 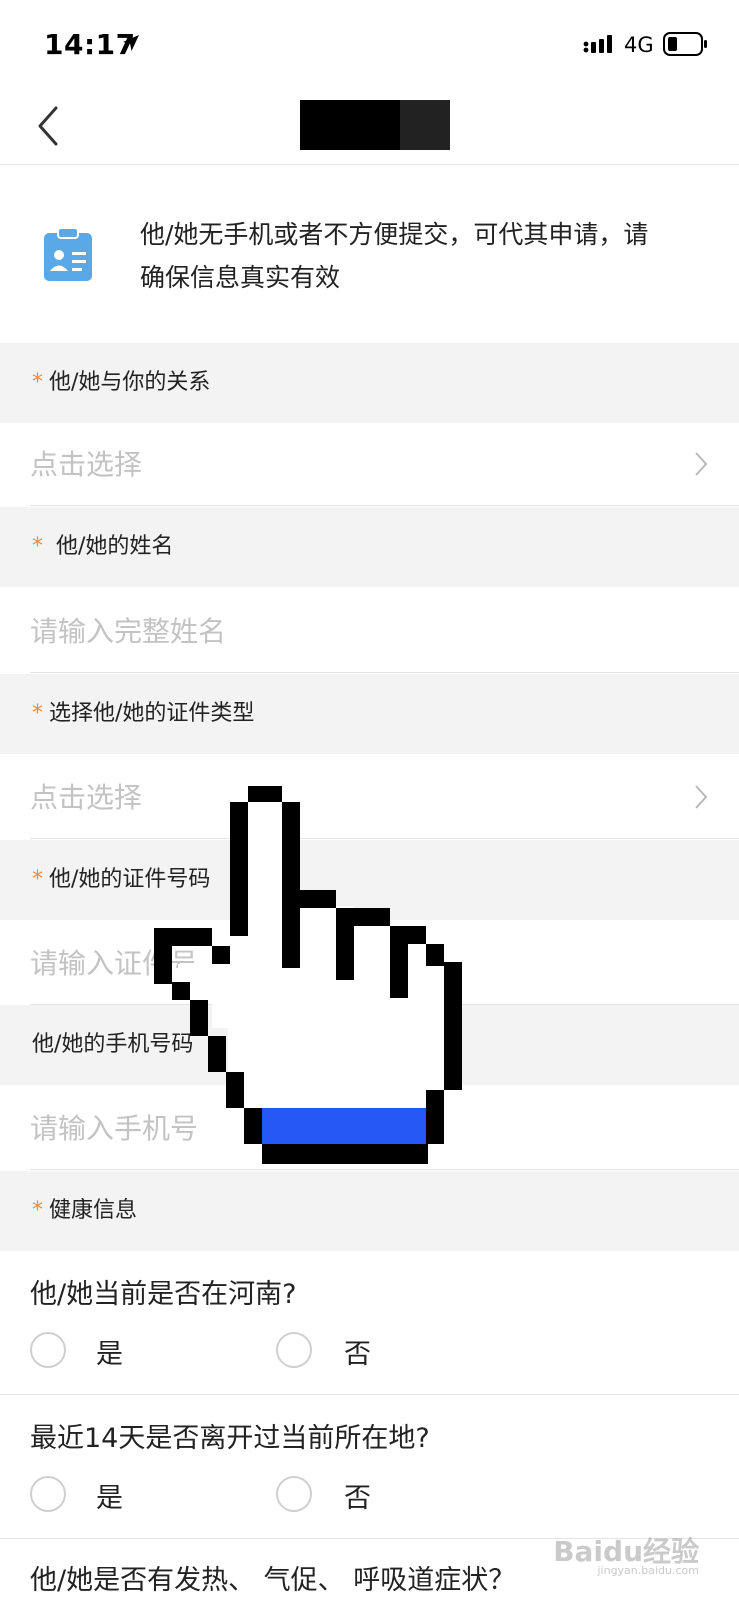 I want to click on intro-text: 他/她无手机或者不方便提交，可代其申请，请确保信息真实有效, so click(x=394, y=256).